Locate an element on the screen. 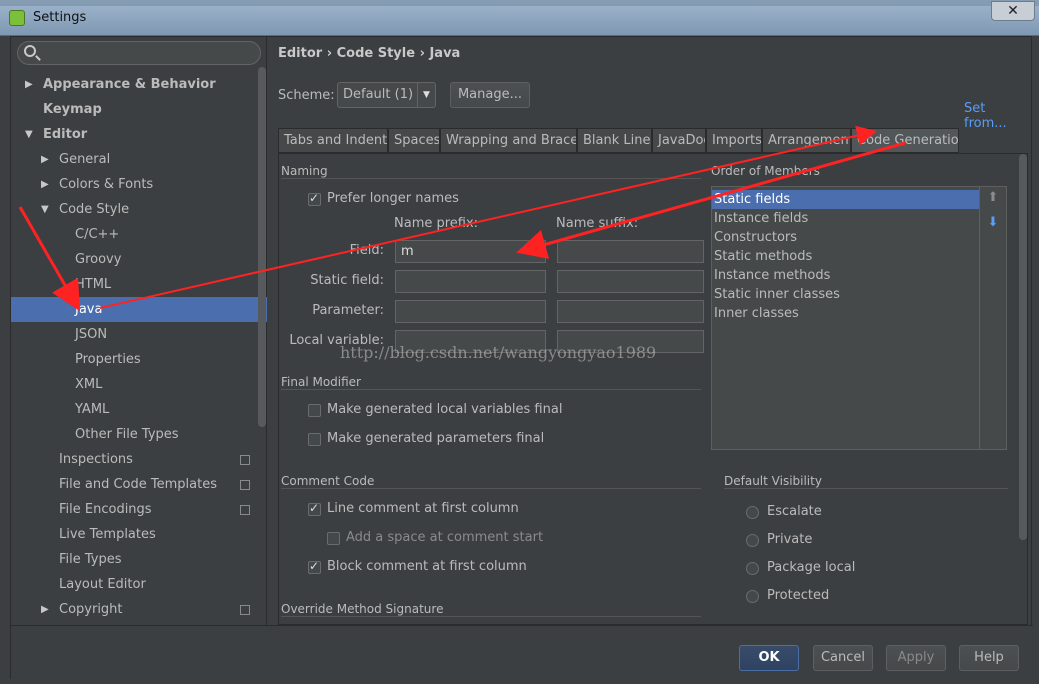  divider is located at coordinates (491, 178).